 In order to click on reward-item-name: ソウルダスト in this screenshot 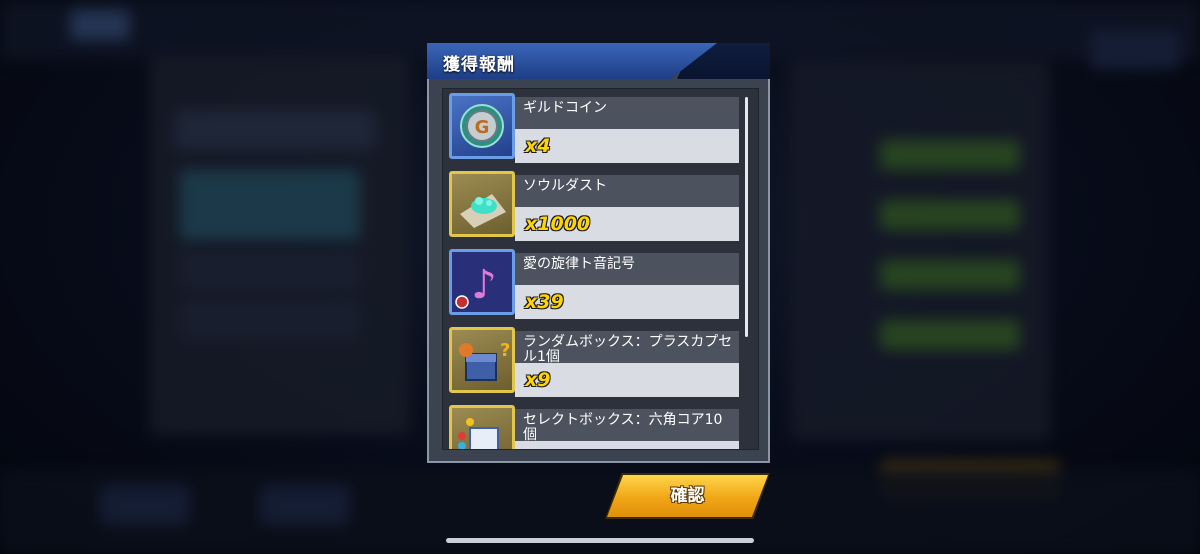, I will do `click(565, 186)`.